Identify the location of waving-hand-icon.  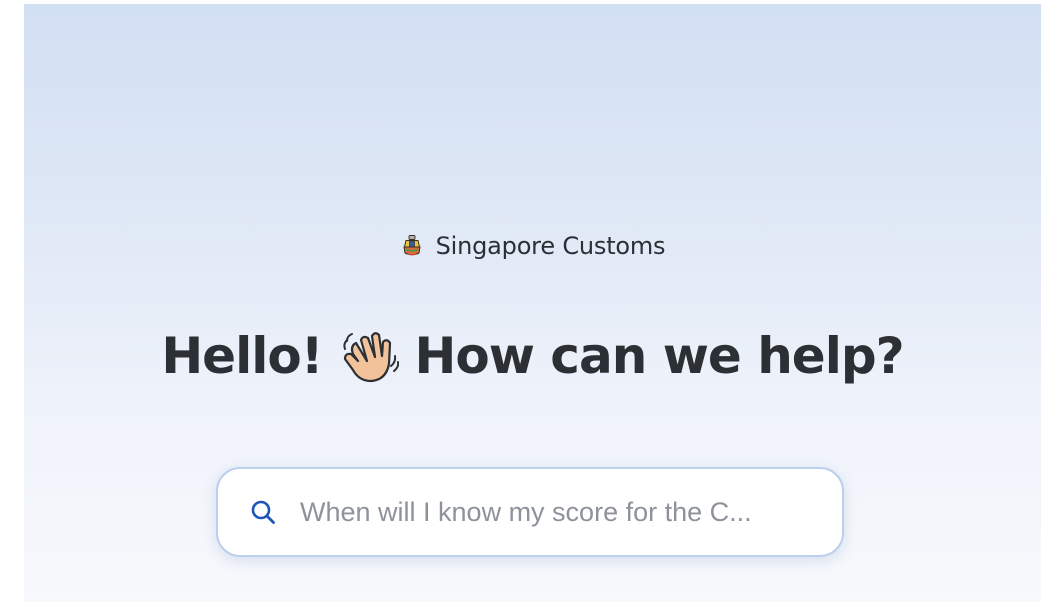
(370, 357).